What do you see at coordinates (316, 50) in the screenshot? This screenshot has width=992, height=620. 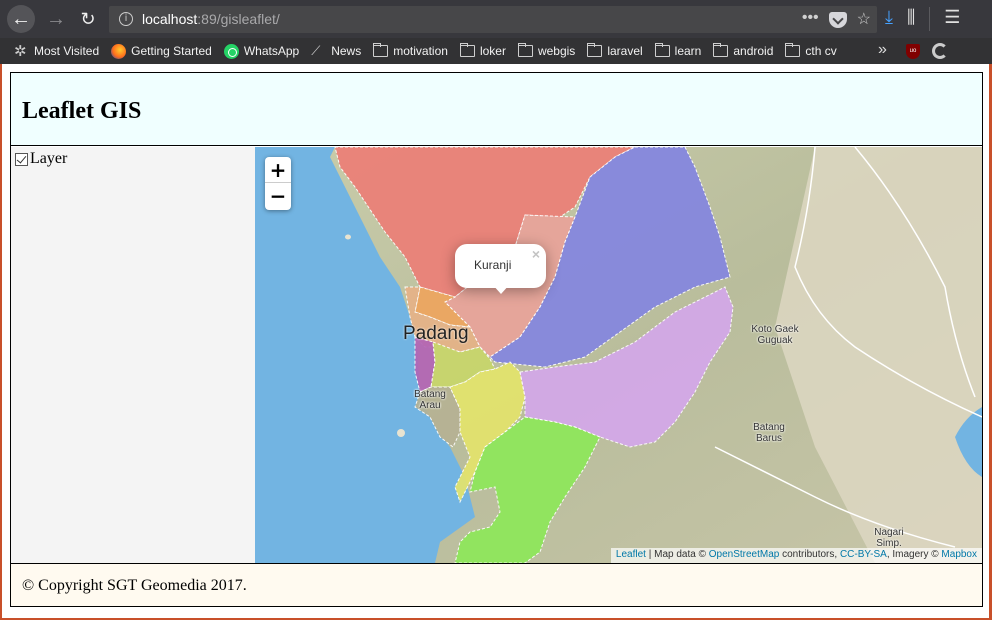 I see `rss-icon: ⟋` at bounding box center [316, 50].